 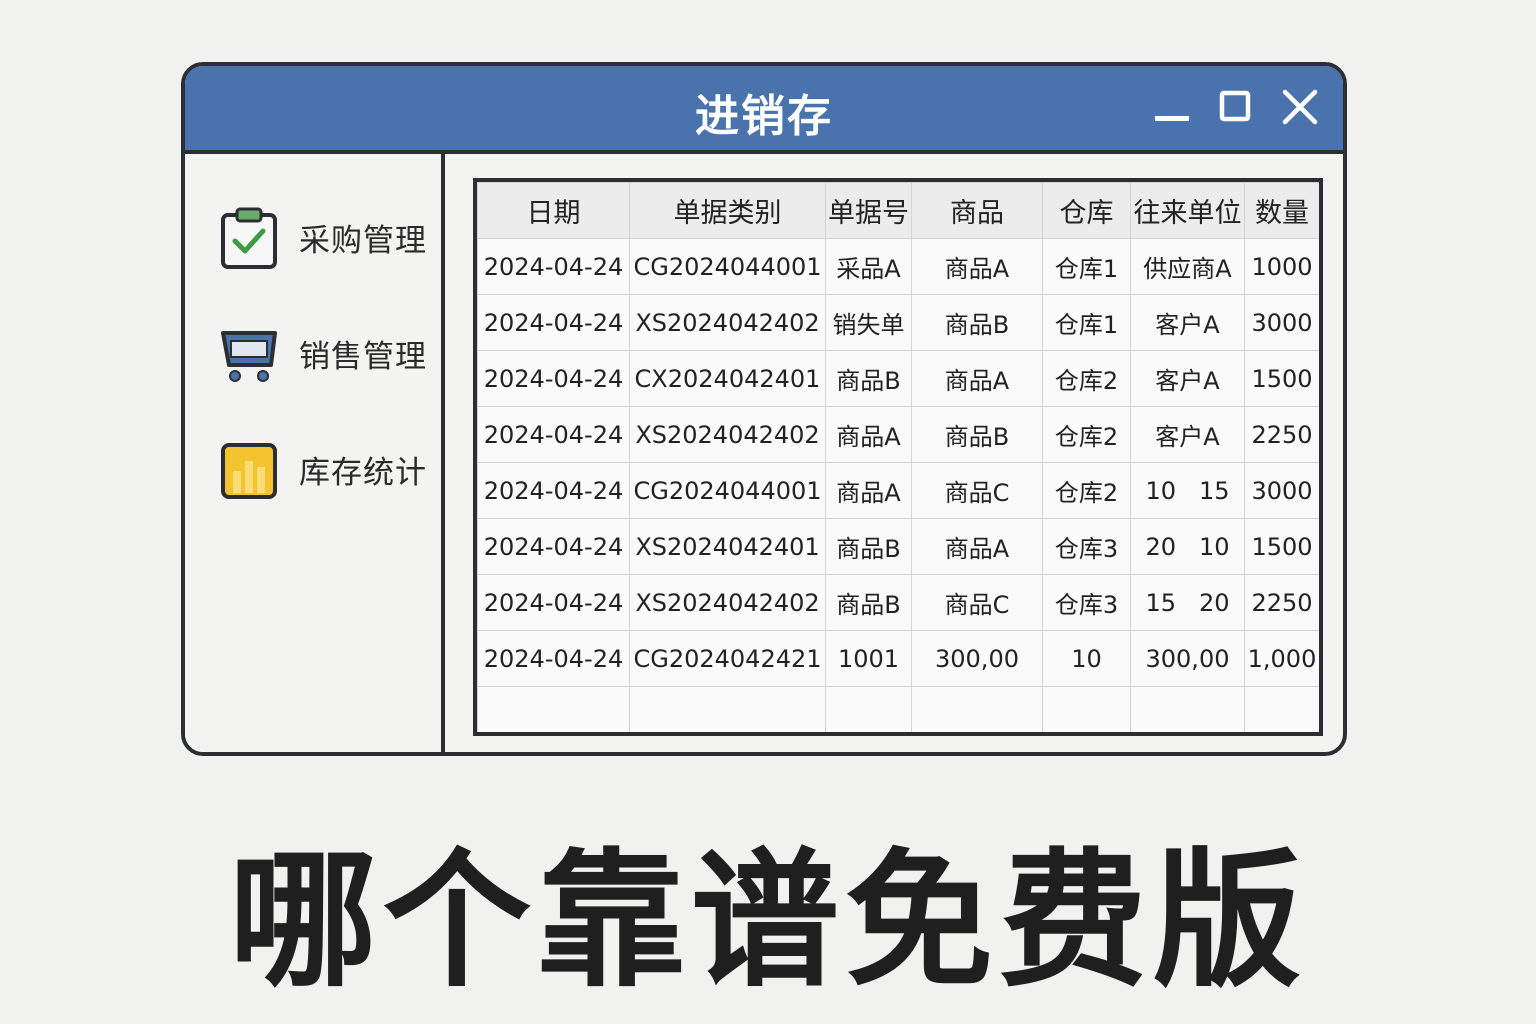 What do you see at coordinates (553, 210) in the screenshot?
I see `column-header: 日期` at bounding box center [553, 210].